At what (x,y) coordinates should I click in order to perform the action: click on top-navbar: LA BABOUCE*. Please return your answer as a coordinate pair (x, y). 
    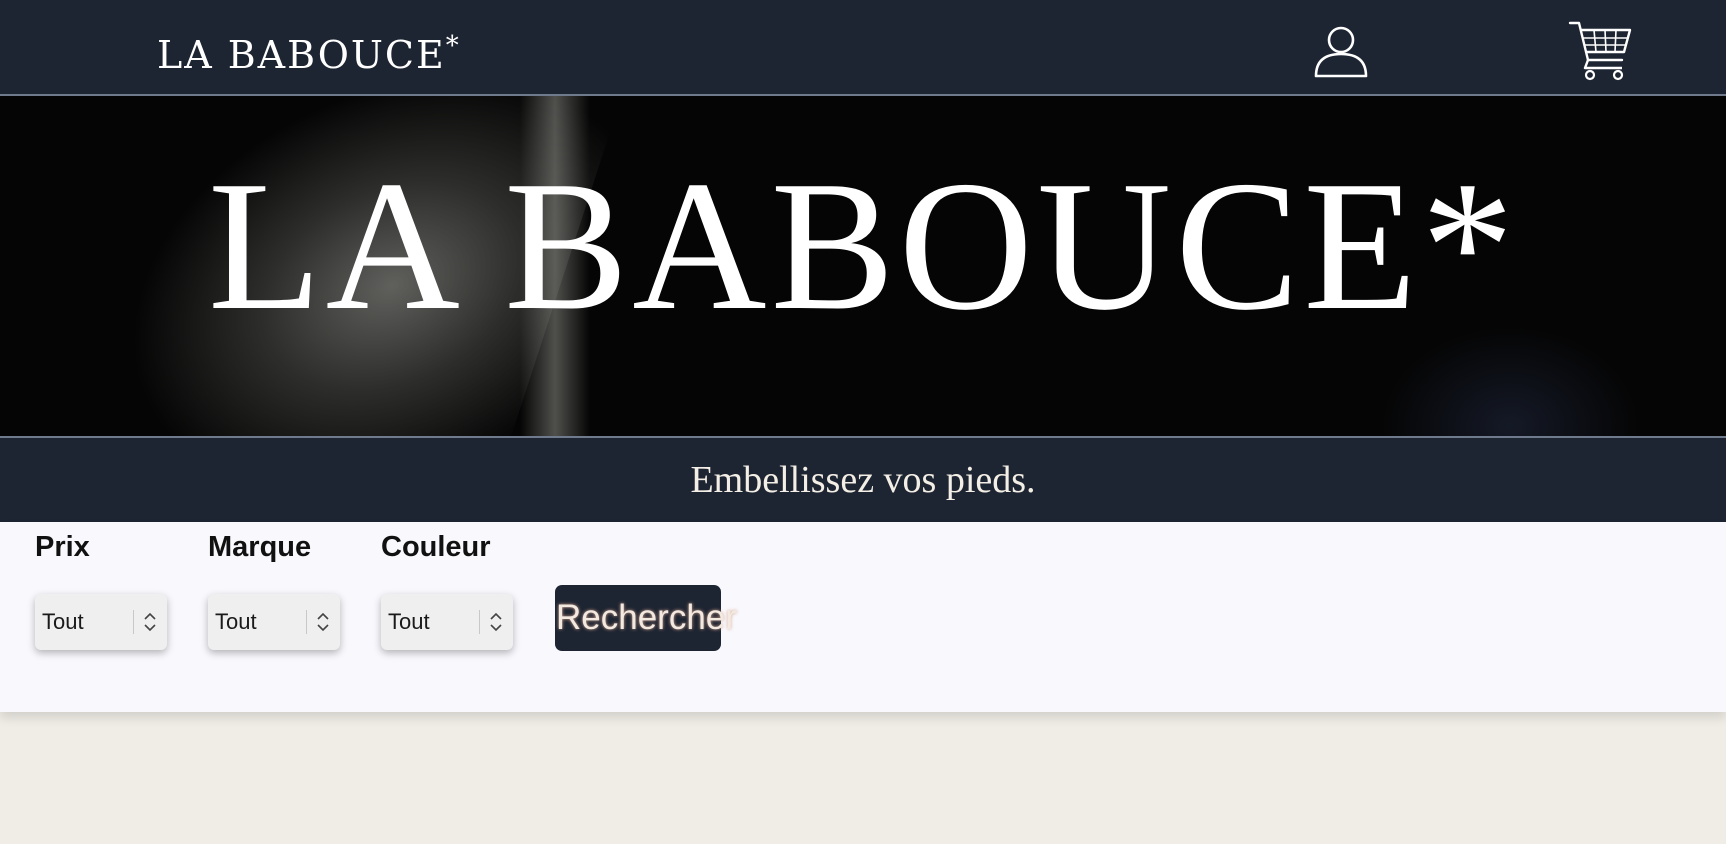
    Looking at the image, I should click on (863, 48).